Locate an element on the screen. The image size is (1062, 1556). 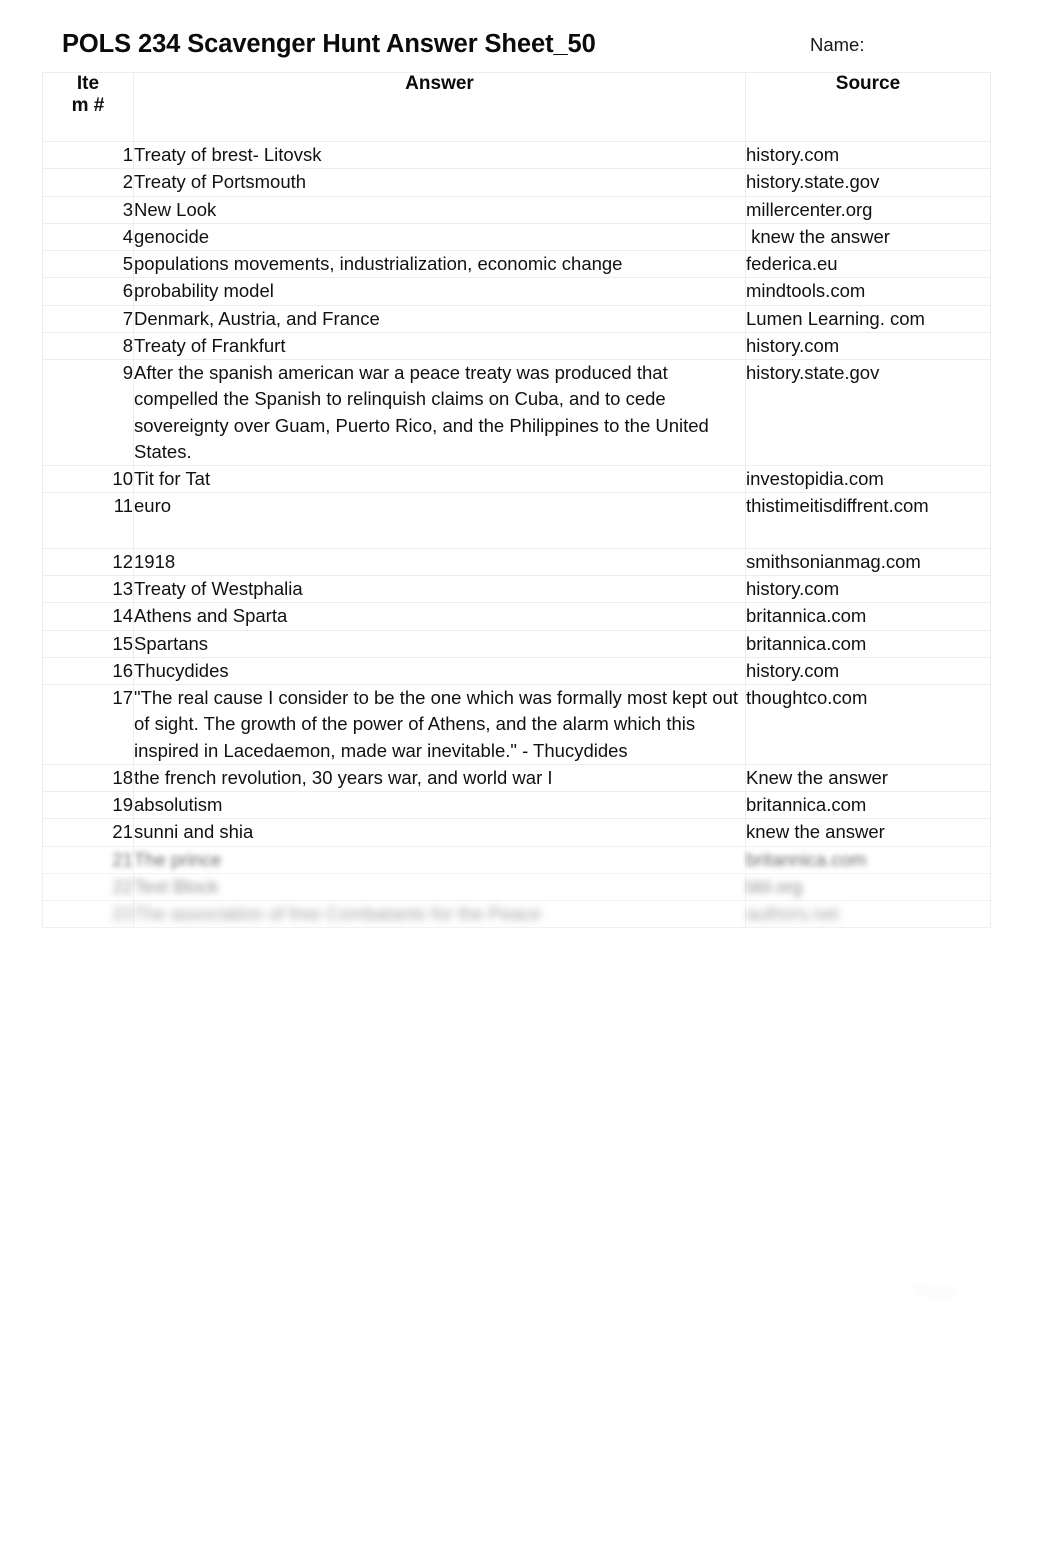
cell-answer: Treaty of Frankfurt is located at coordinates (439, 346).